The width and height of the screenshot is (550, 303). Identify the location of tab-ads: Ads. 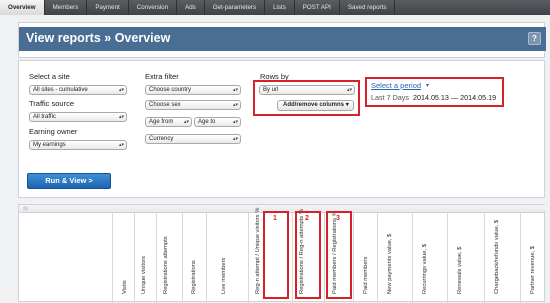
(191, 7).